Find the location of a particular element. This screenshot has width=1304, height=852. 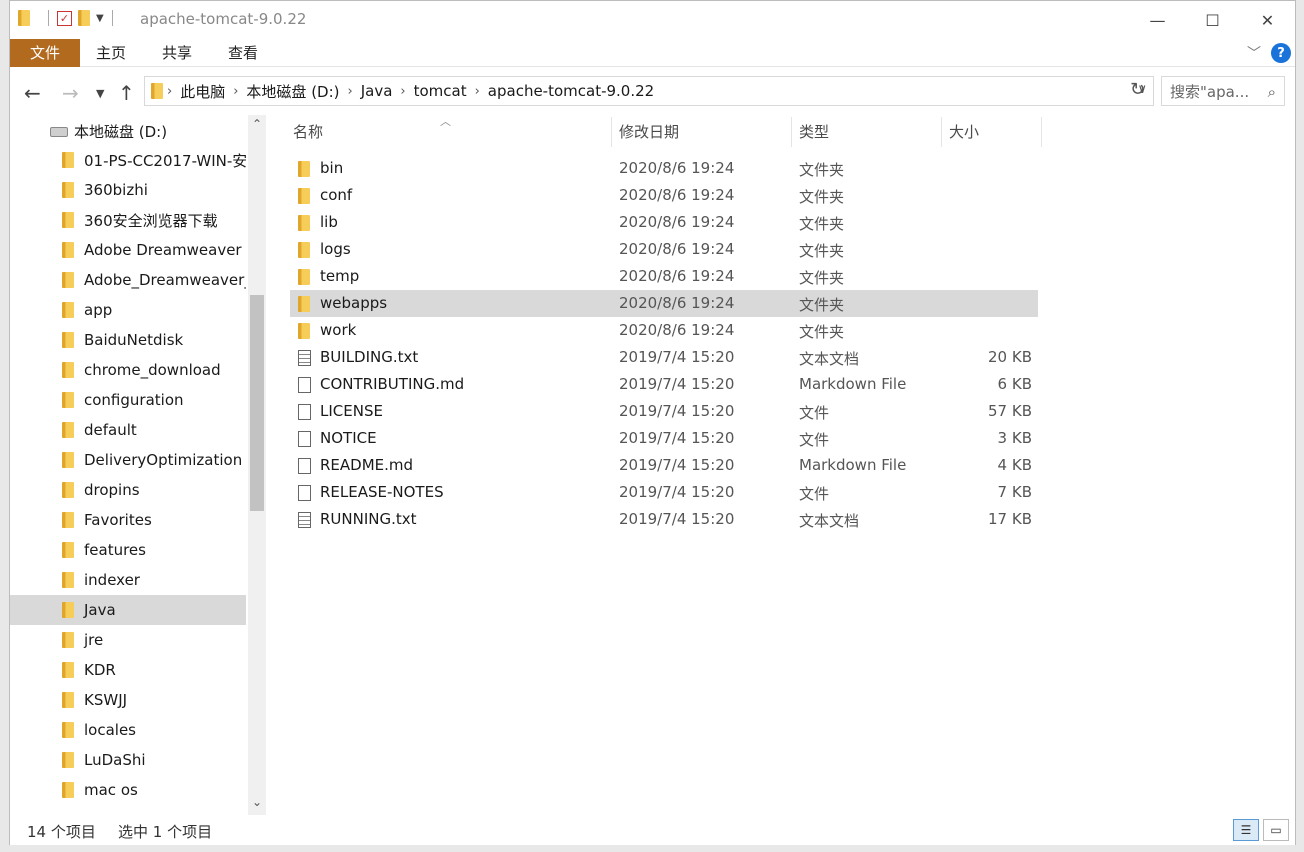

file-row: RELEASE-NOTES 2019/7/4 15:20 文件 7 KB is located at coordinates (664, 492).